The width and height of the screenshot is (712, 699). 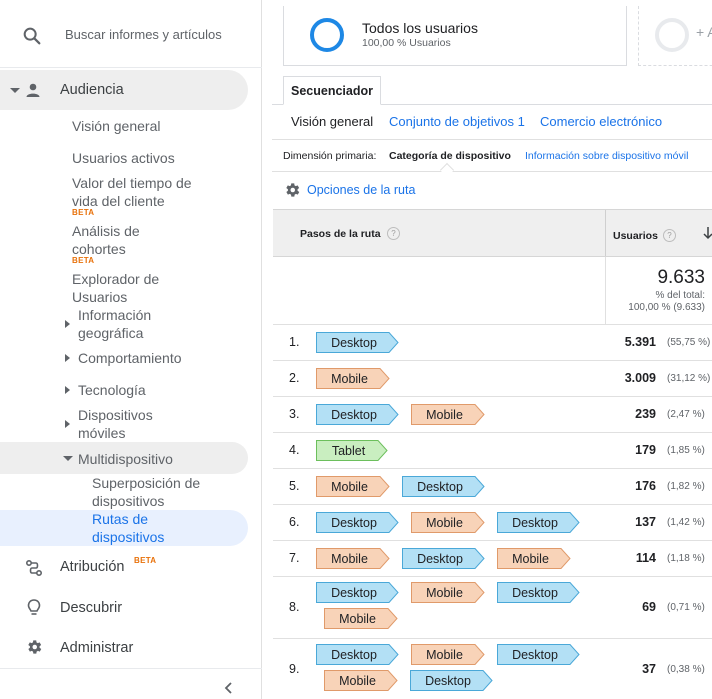 What do you see at coordinates (492, 379) in the screenshot?
I see `table-row: 2. Mobile 3.009 (31,12 %)` at bounding box center [492, 379].